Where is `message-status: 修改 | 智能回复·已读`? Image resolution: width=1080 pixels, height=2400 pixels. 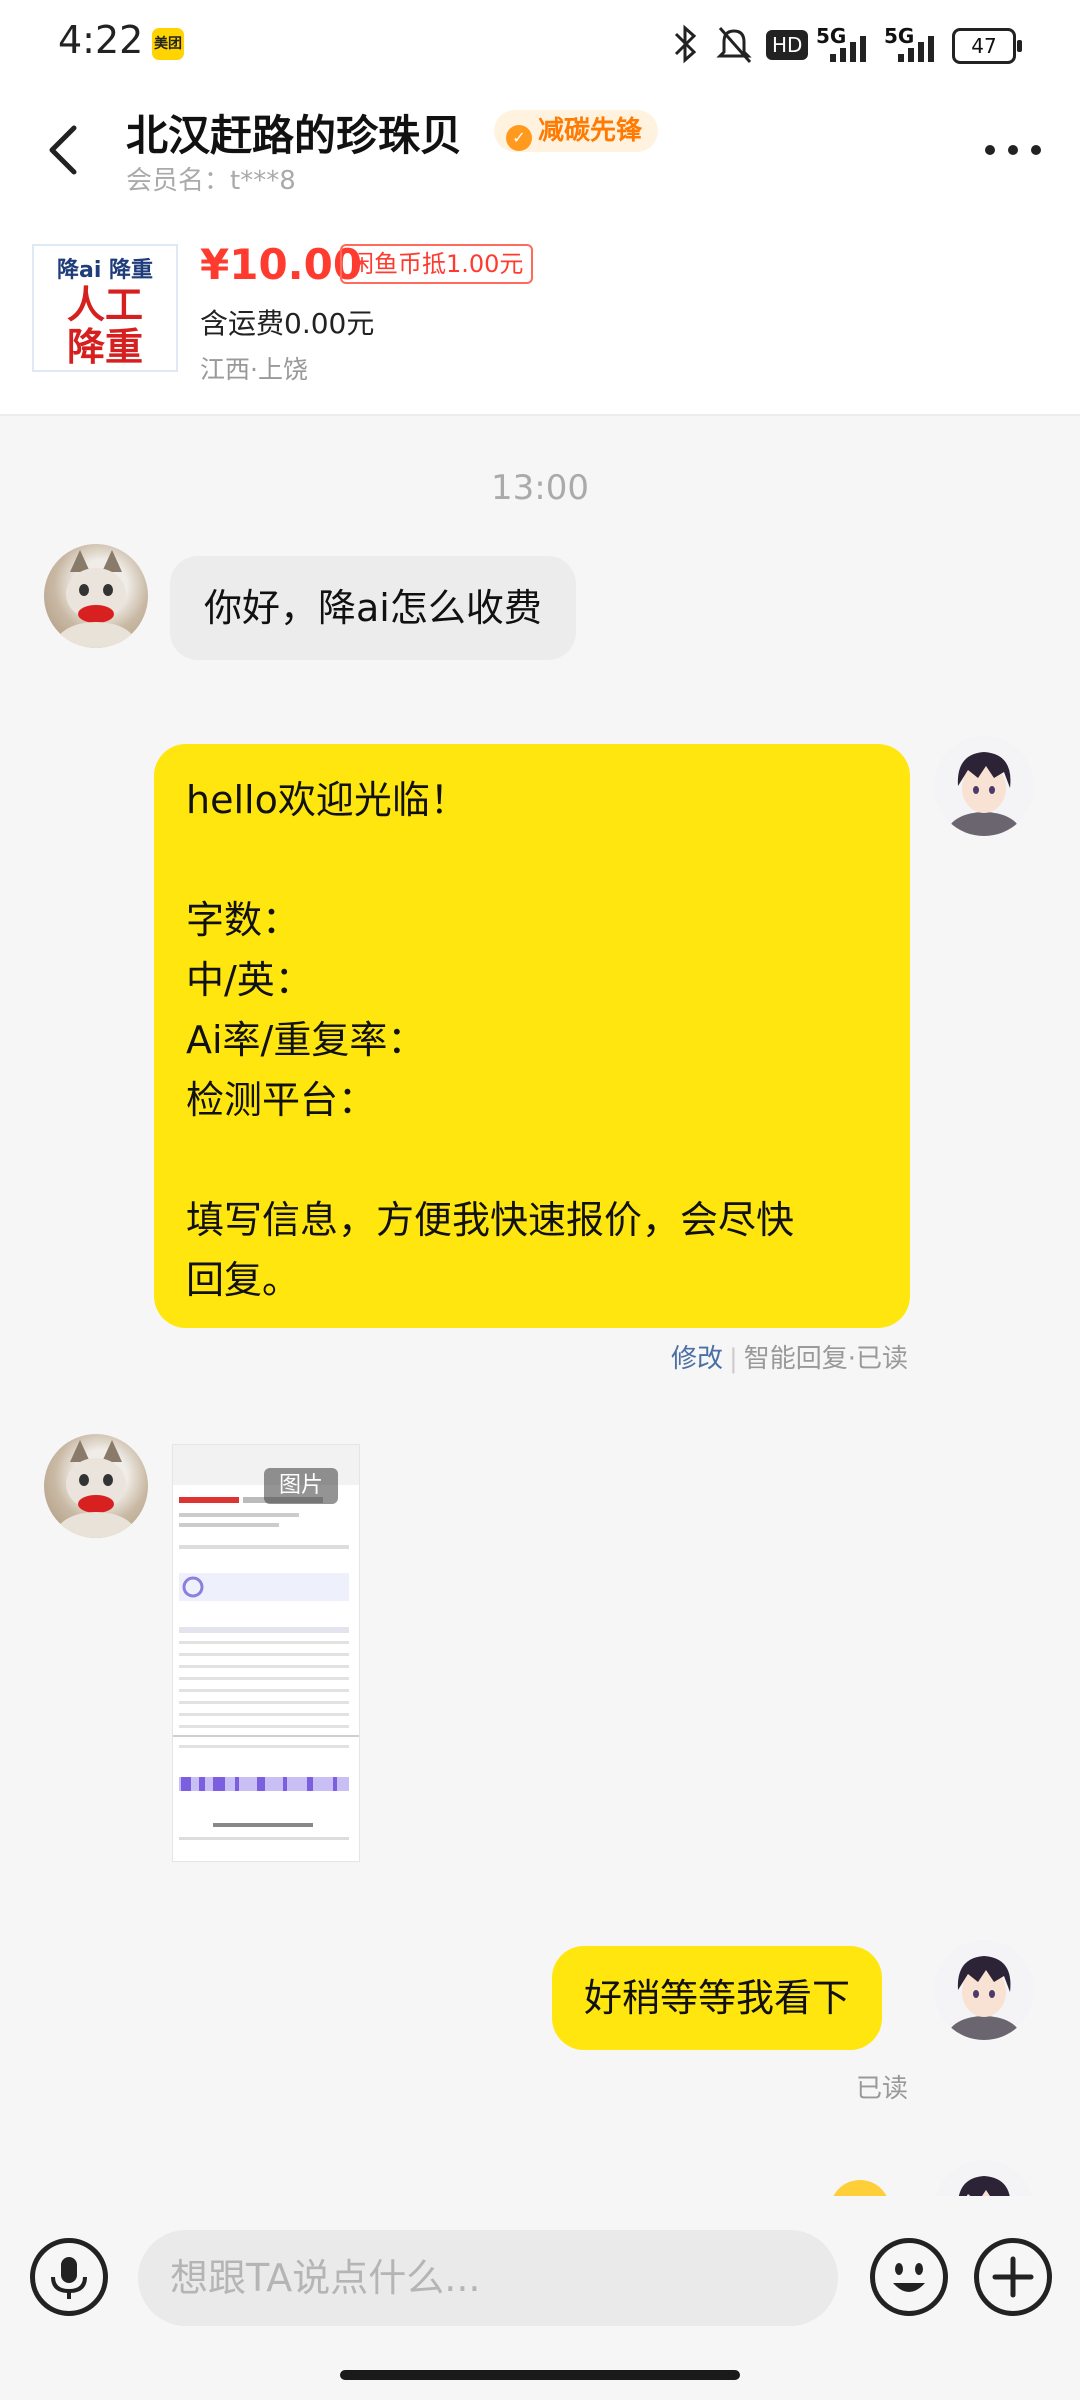
message-status: 修改 | 智能回复·已读 is located at coordinates (789, 1356).